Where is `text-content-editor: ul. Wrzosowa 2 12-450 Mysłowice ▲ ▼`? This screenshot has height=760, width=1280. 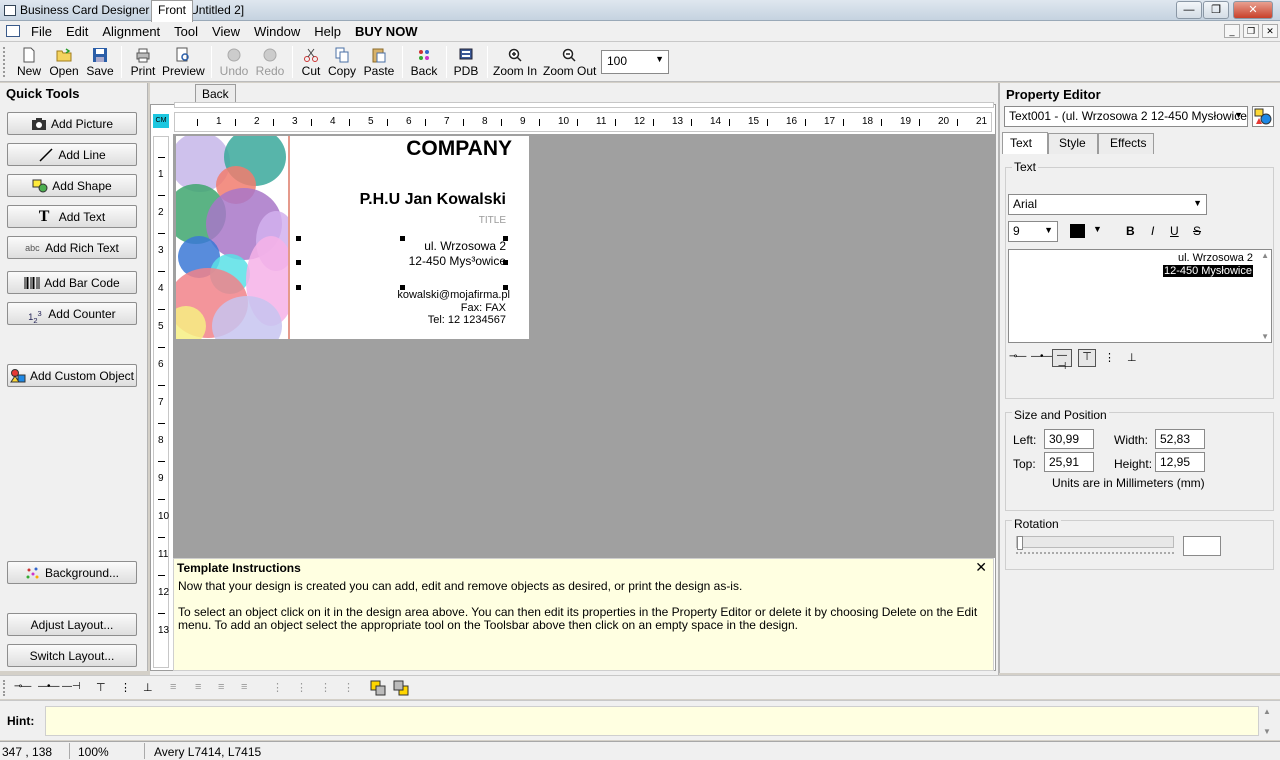 text-content-editor: ul. Wrzosowa 2 12-450 Mysłowice ▲ ▼ is located at coordinates (1140, 296).